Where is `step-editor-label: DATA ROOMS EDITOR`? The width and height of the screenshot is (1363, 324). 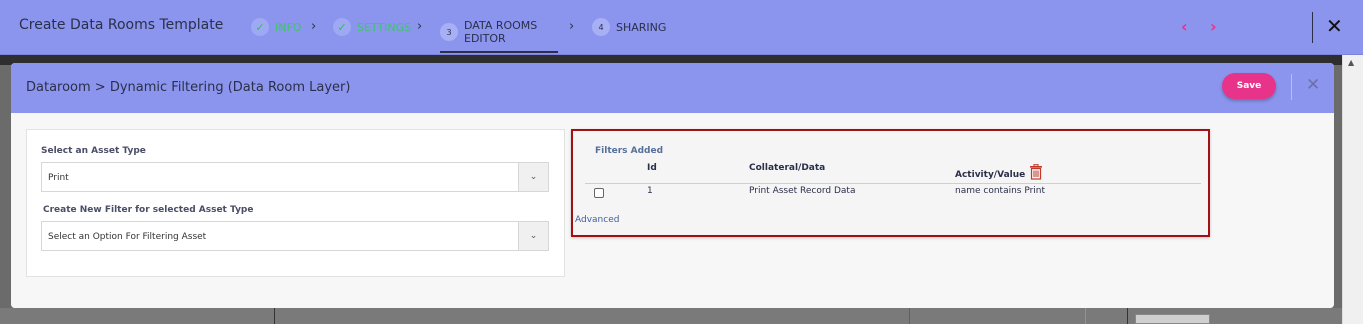 step-editor-label: DATA ROOMS EDITOR is located at coordinates (500, 32).